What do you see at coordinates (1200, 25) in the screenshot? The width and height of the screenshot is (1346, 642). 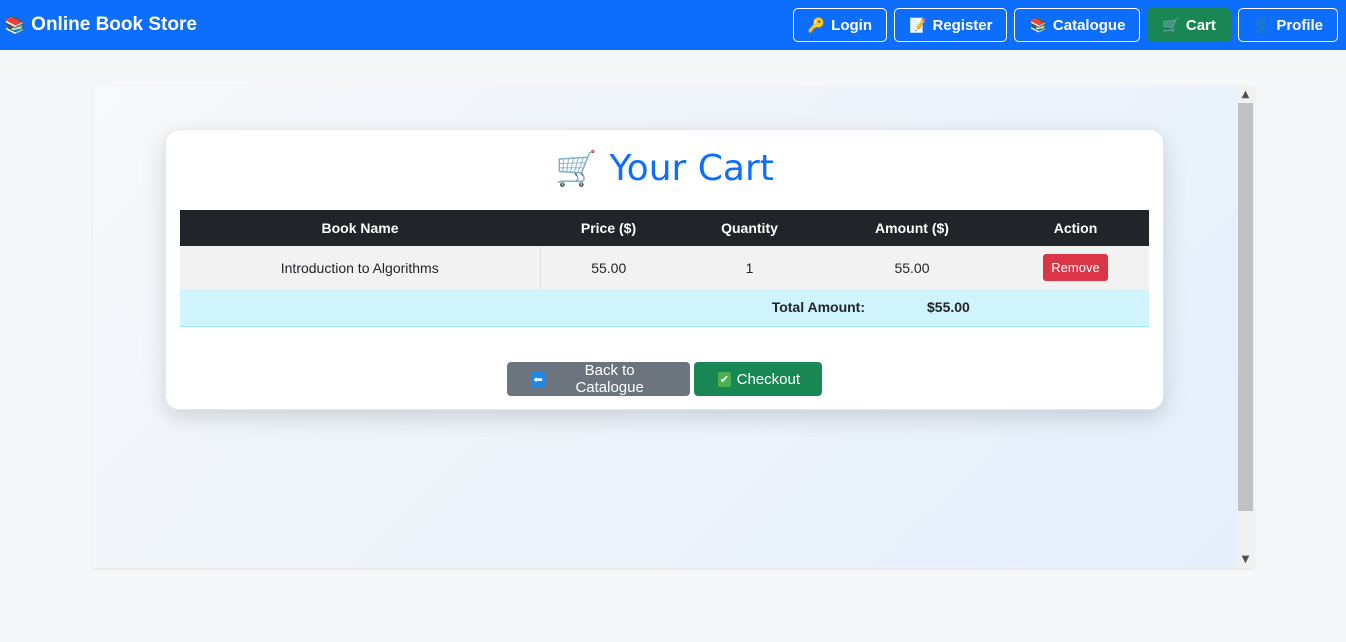 I see `cart-label: Cart` at bounding box center [1200, 25].